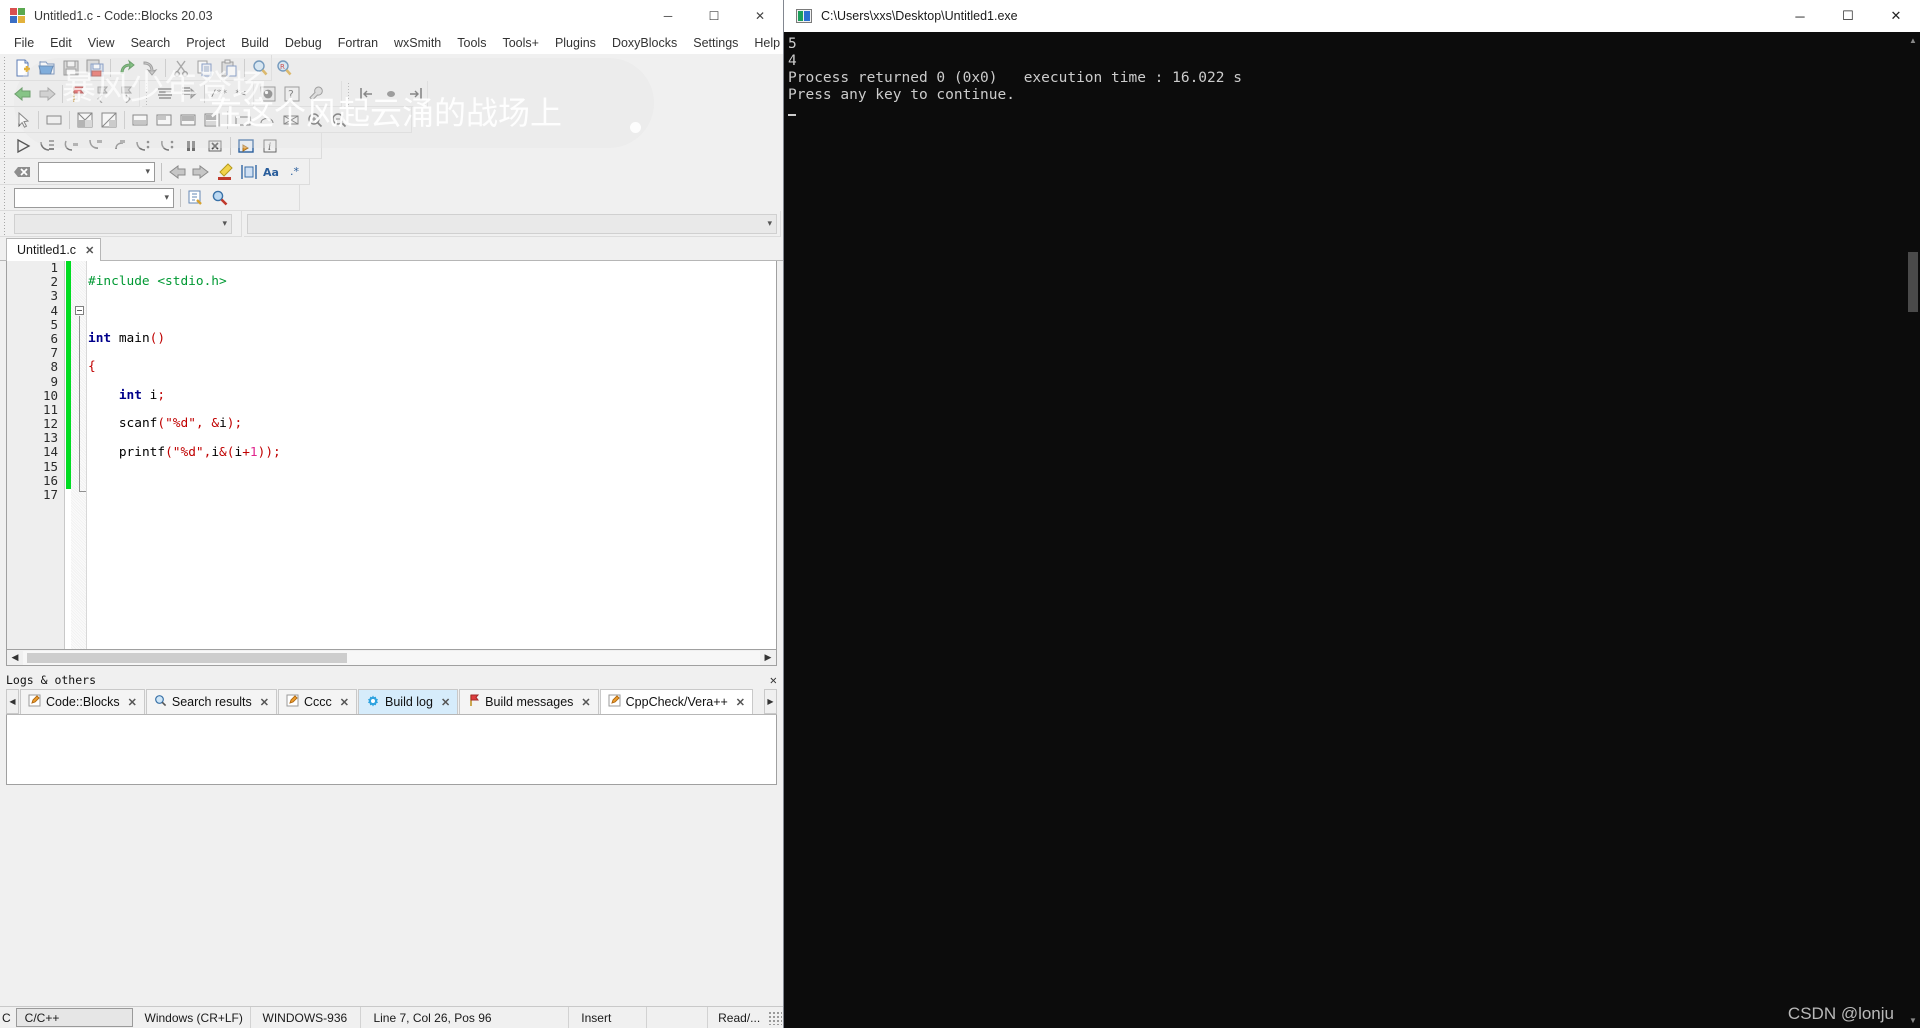  I want to click on selected-only-icon, so click(249, 172).